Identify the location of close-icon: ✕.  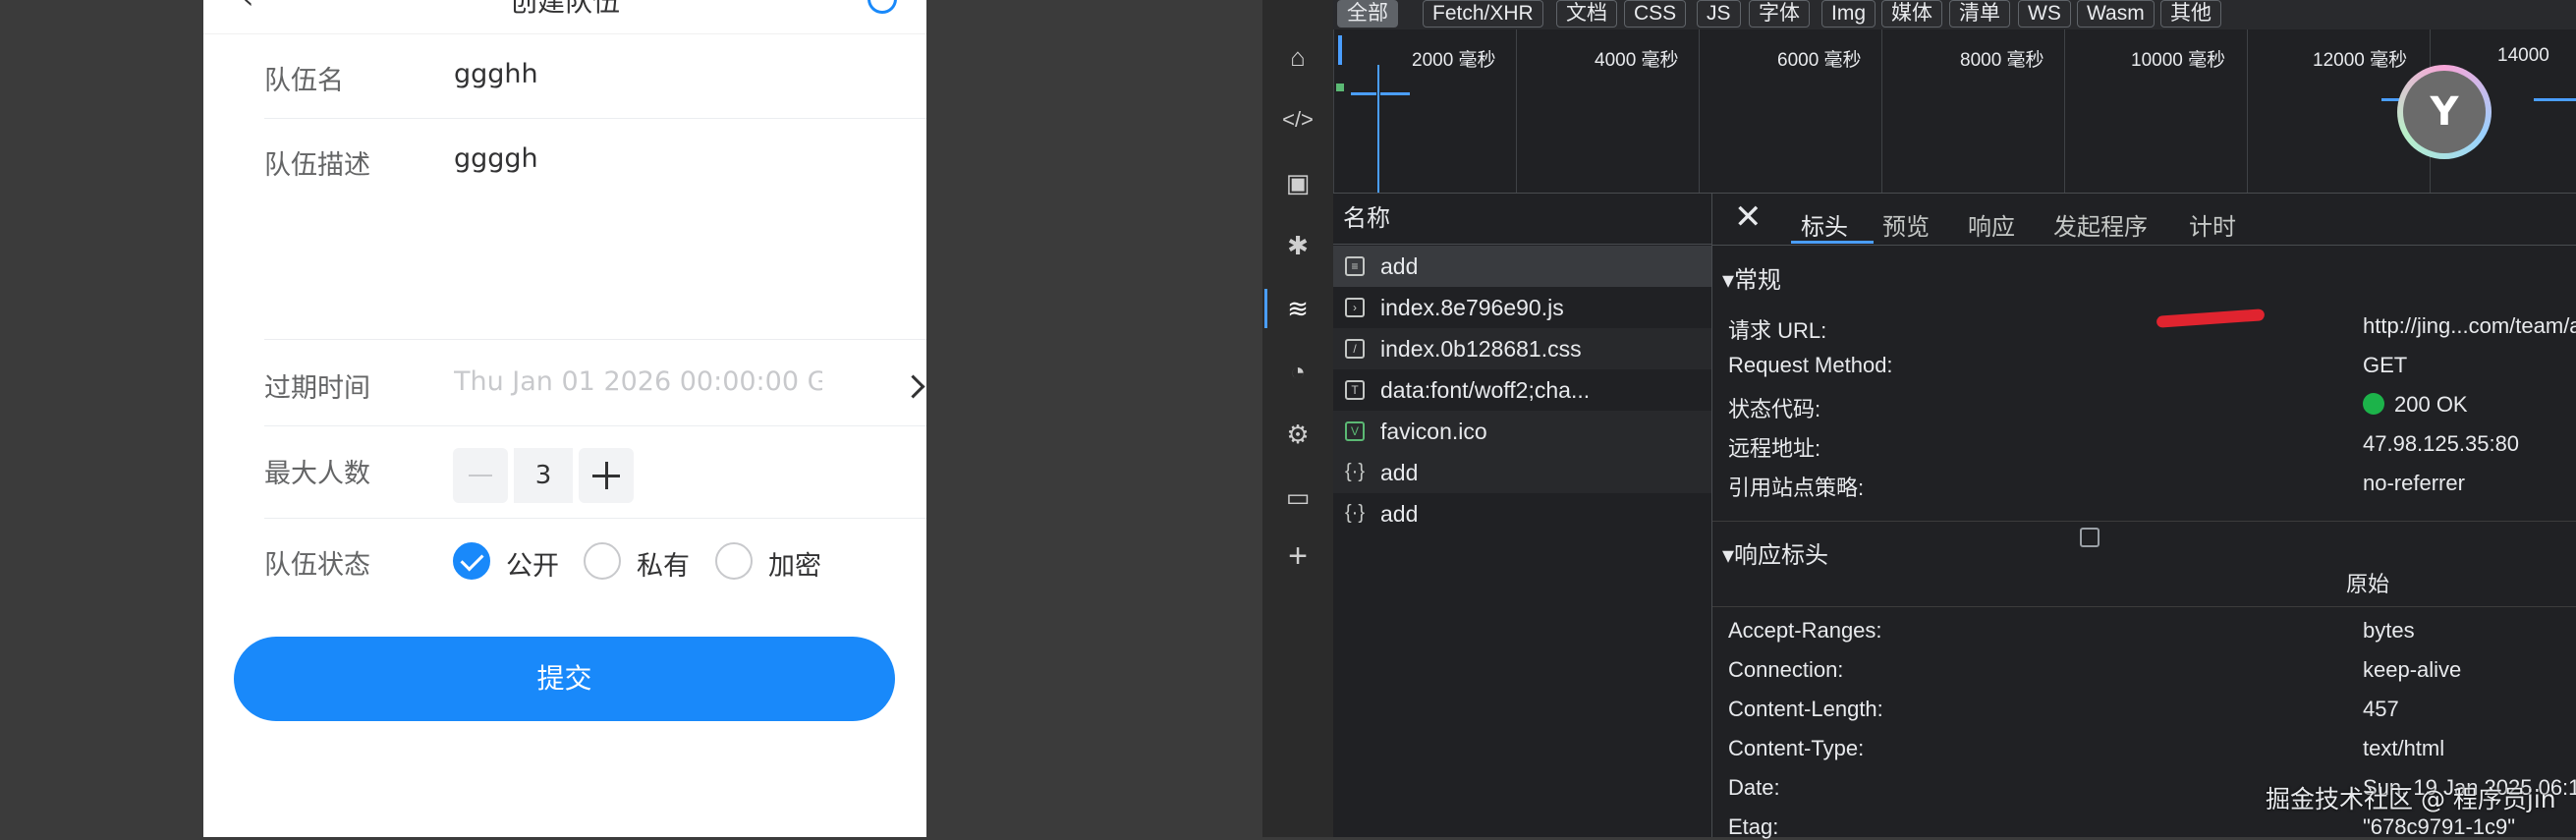
(1748, 217).